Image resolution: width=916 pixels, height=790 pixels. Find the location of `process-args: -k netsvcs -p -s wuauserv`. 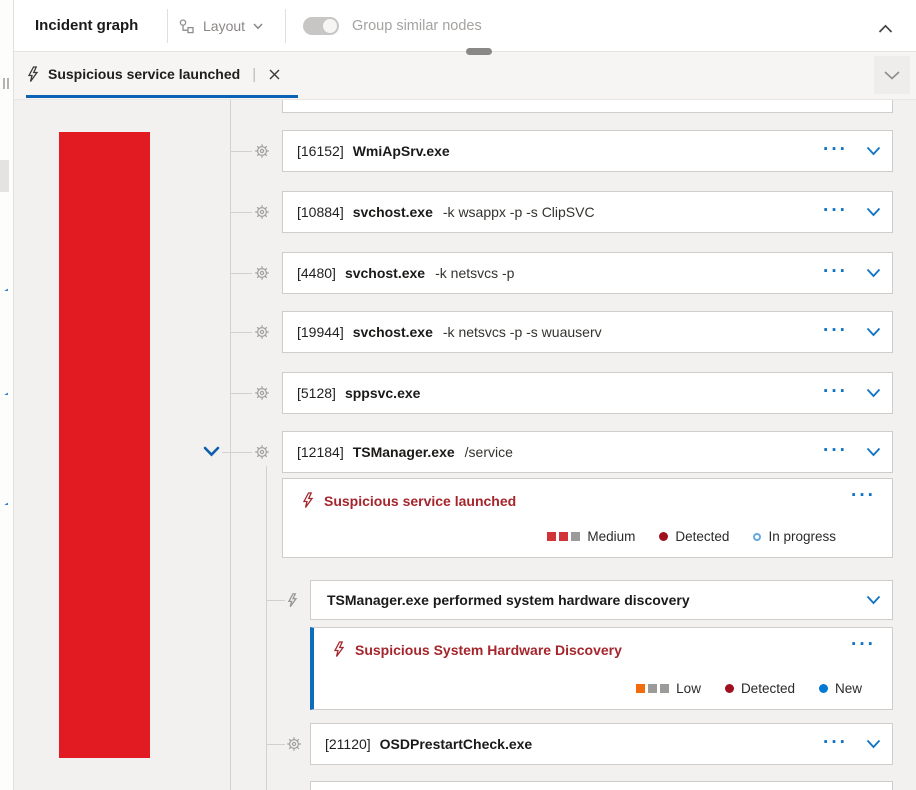

process-args: -k netsvcs -p -s wuauserv is located at coordinates (522, 332).